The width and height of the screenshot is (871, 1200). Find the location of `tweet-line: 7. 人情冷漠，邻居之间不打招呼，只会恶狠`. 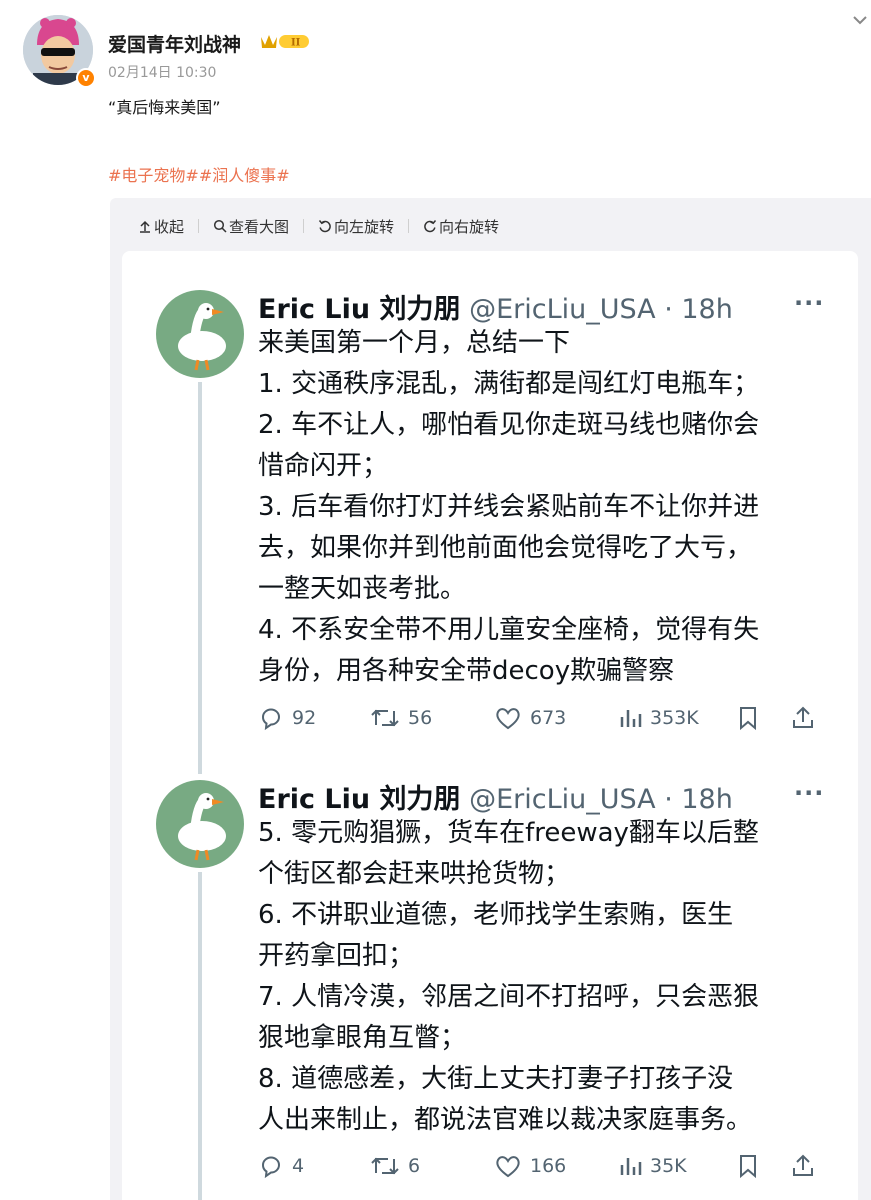

tweet-line: 7. 人情冷漠，邻居之间不打招呼，只会恶狠 is located at coordinates (509, 997).